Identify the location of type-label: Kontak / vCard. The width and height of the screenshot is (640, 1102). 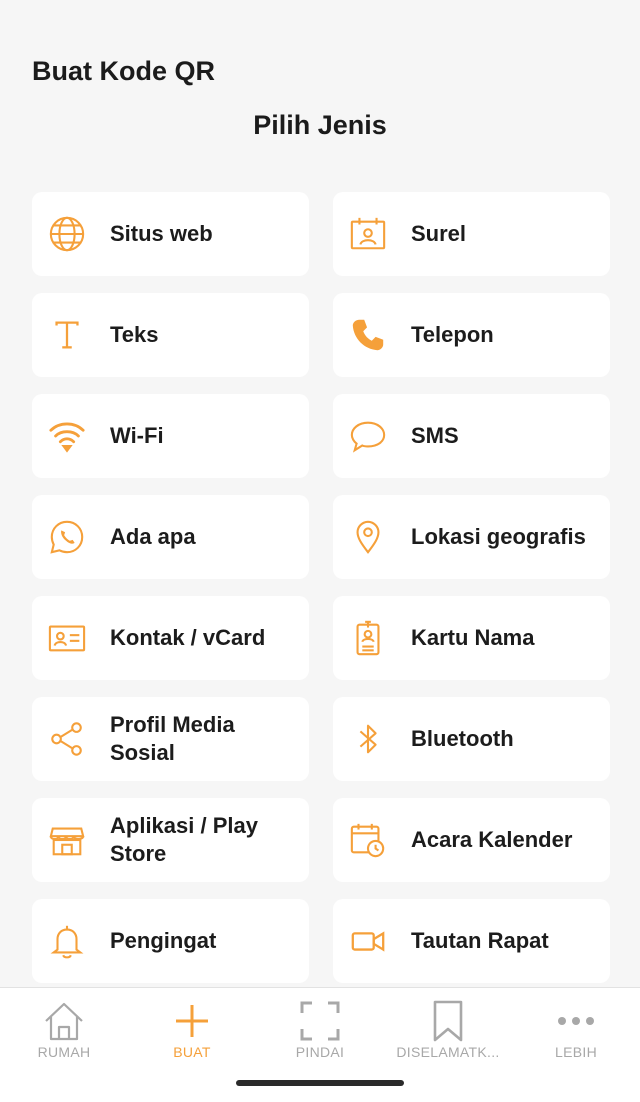
(188, 637).